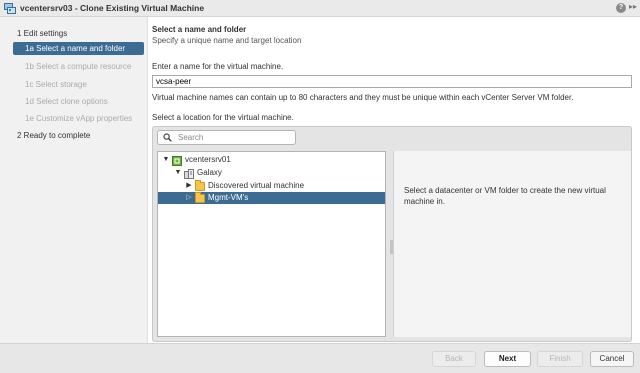 This screenshot has width=640, height=373. Describe the element at coordinates (612, 359) in the screenshot. I see `cancel-button: Cancel` at that location.